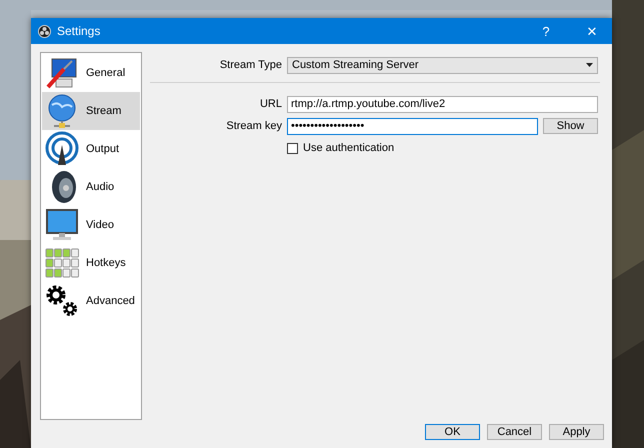 Image resolution: width=644 pixels, height=448 pixels. What do you see at coordinates (79, 31) in the screenshot?
I see `window-title: Settings` at bounding box center [79, 31].